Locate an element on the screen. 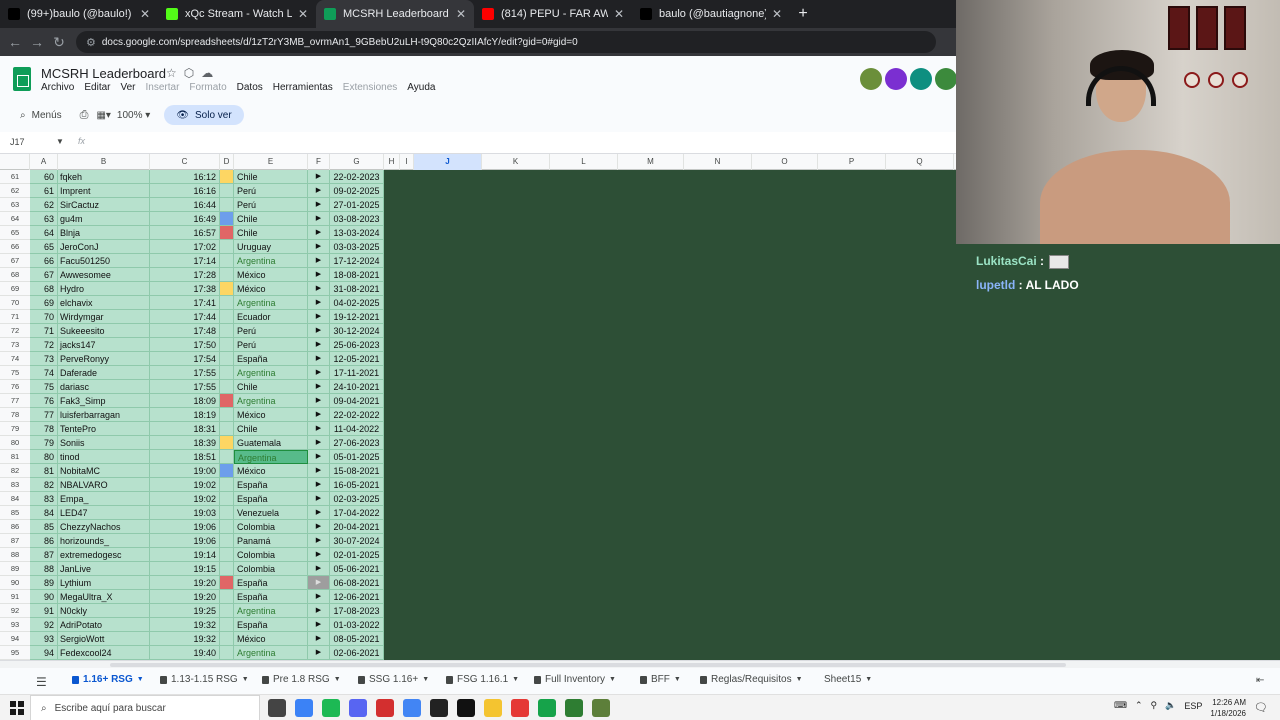 The height and width of the screenshot is (720, 1280). date-cell: 12-06-2021 is located at coordinates (357, 597).